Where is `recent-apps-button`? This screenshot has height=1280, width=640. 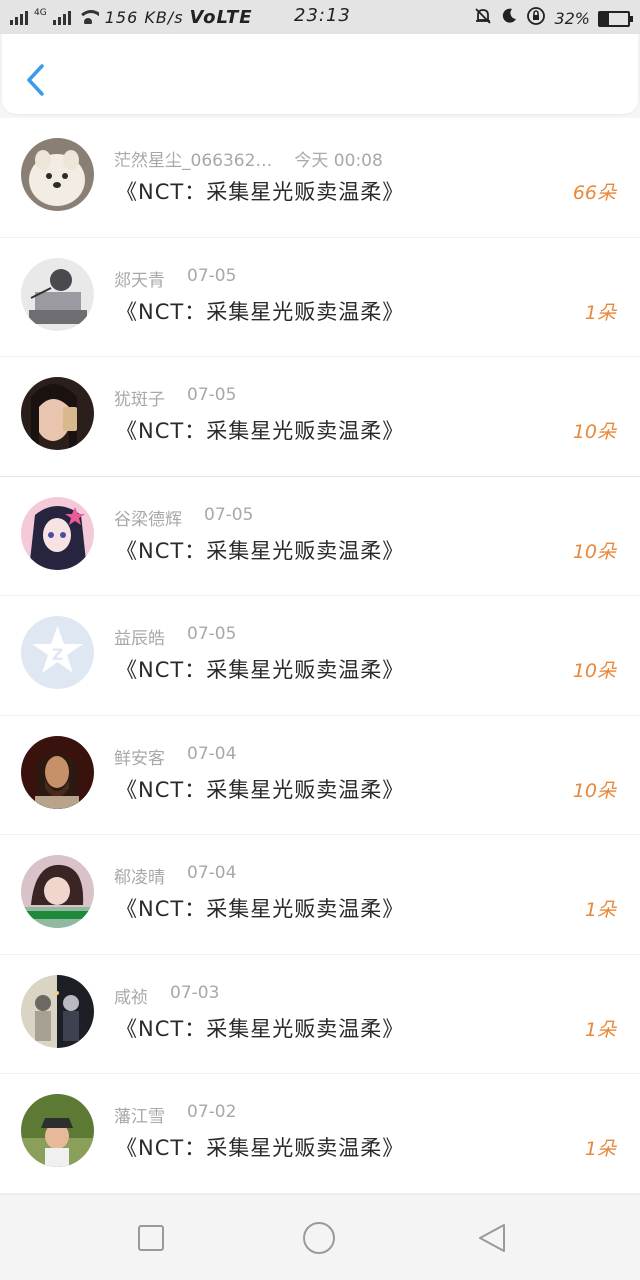 recent-apps-button is located at coordinates (151, 1238).